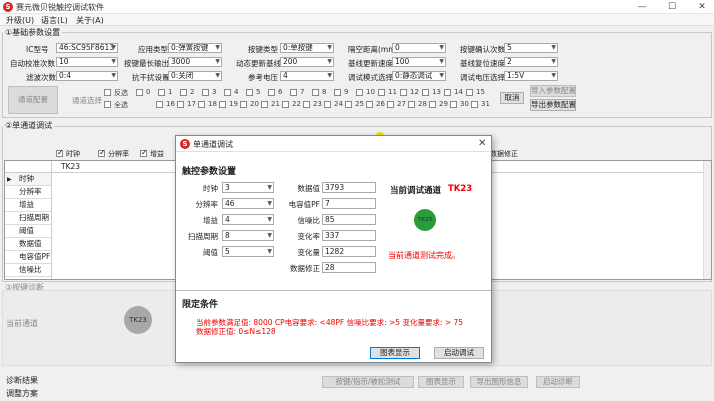 The height and width of the screenshot is (401, 714). What do you see at coordinates (672, 7) in the screenshot?
I see `maximize-icon: ☐` at bounding box center [672, 7].